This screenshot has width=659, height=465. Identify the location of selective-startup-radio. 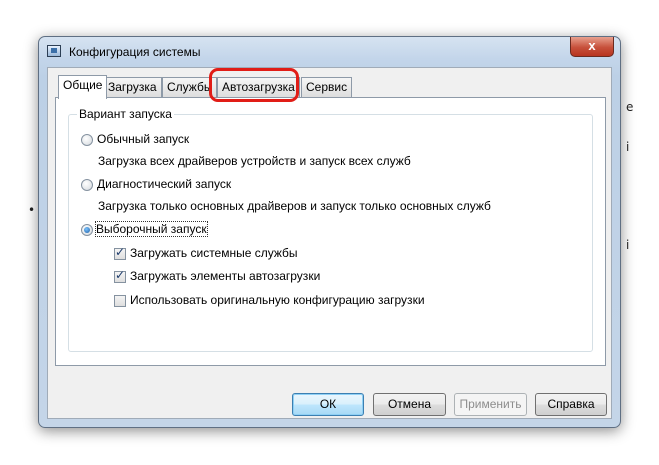
(87, 230).